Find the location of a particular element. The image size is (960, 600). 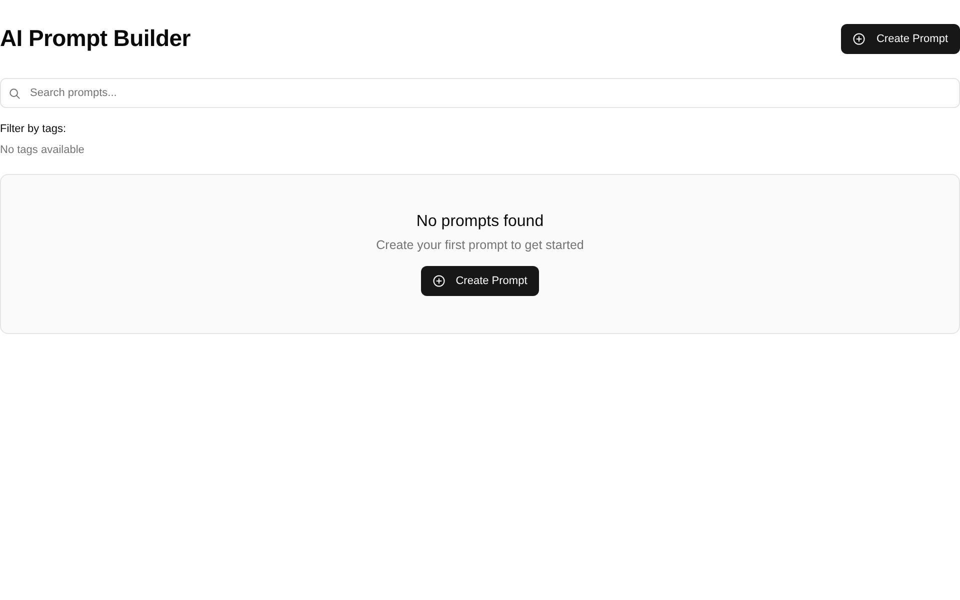

filter-label: Filter by tags: is located at coordinates (34, 129).